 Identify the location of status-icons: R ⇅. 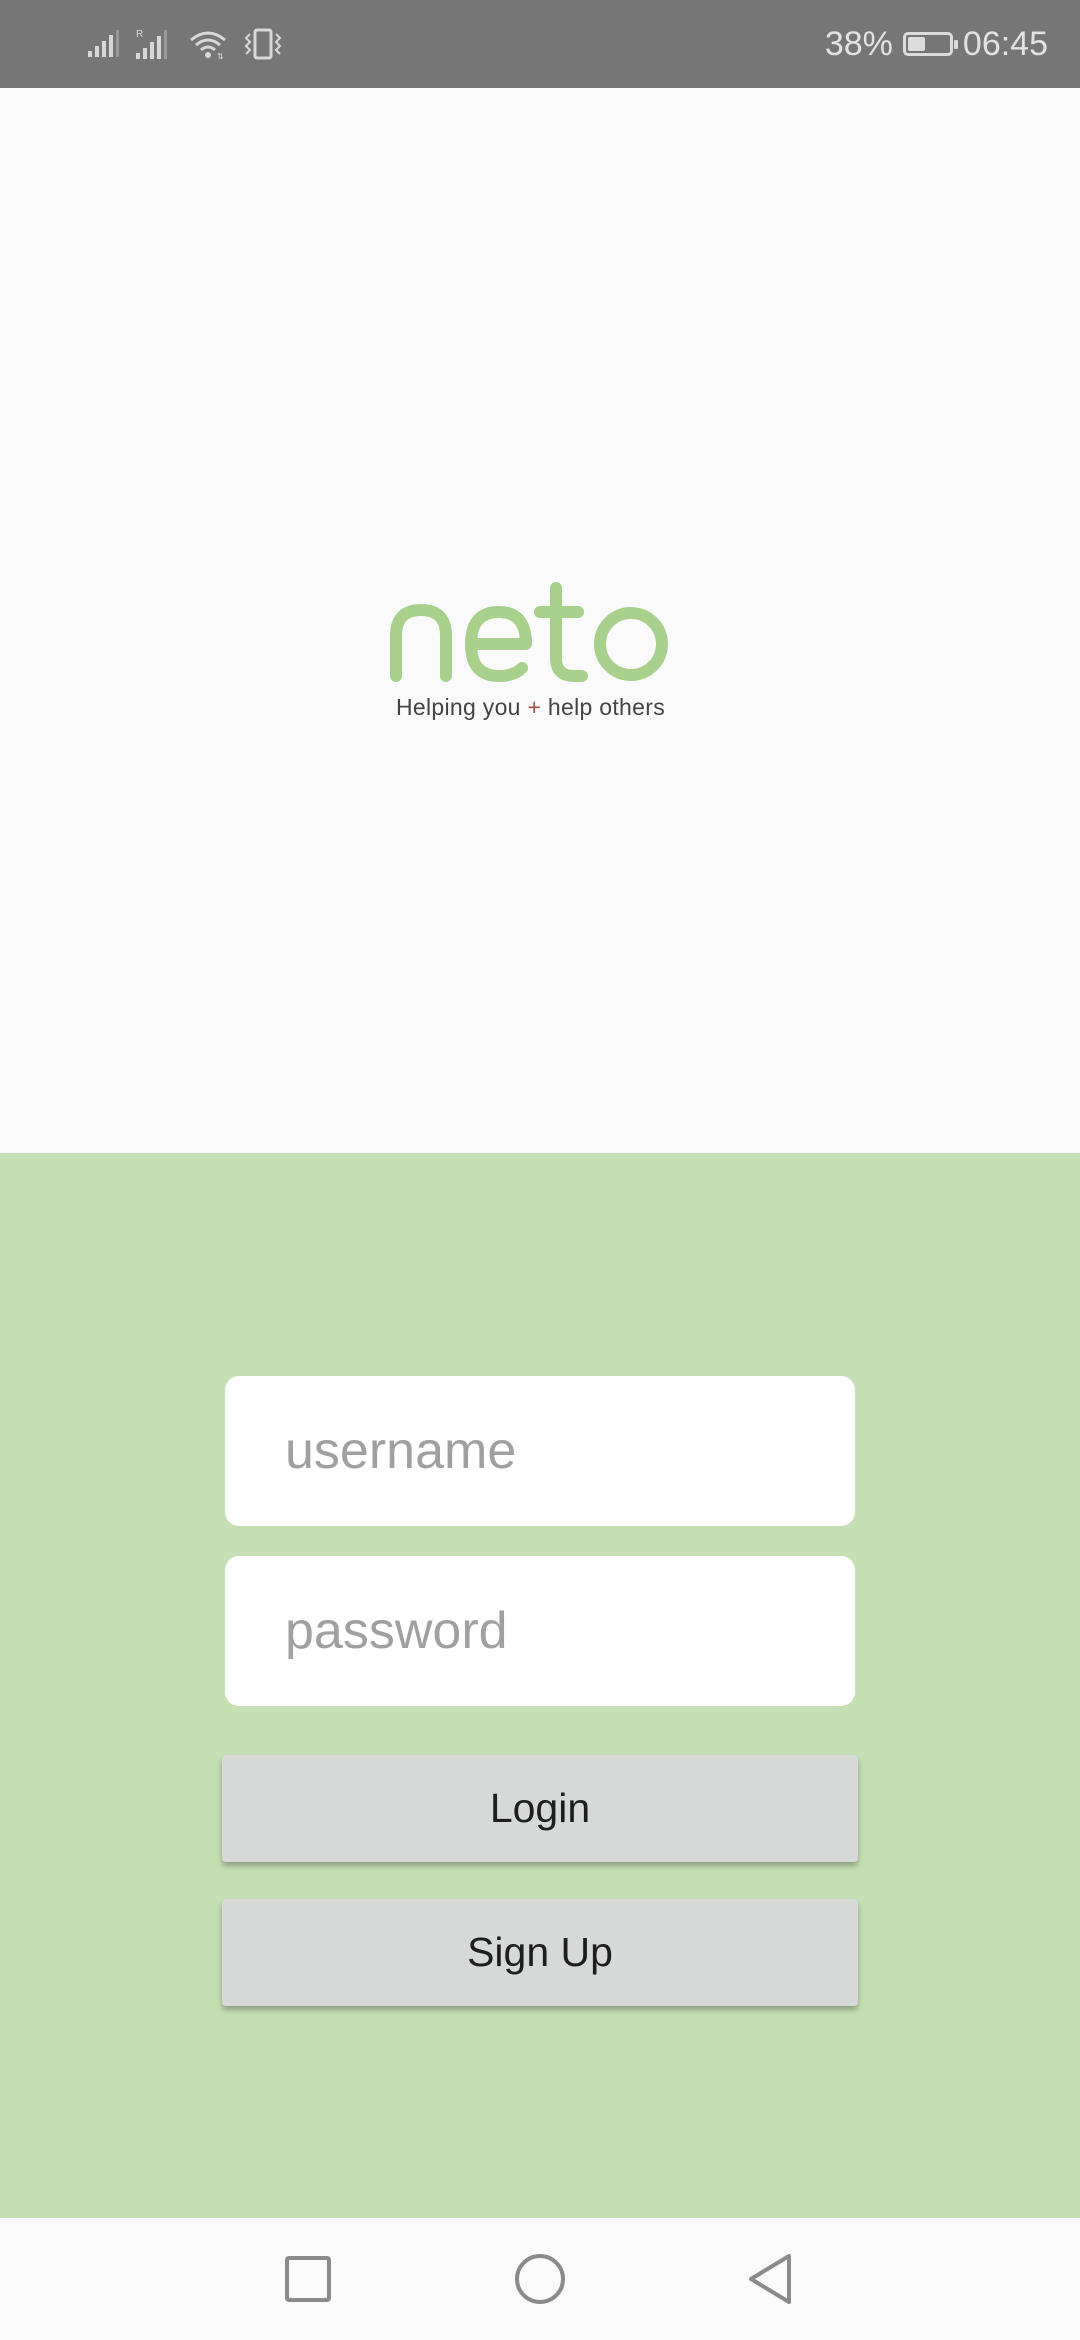
(185, 44).